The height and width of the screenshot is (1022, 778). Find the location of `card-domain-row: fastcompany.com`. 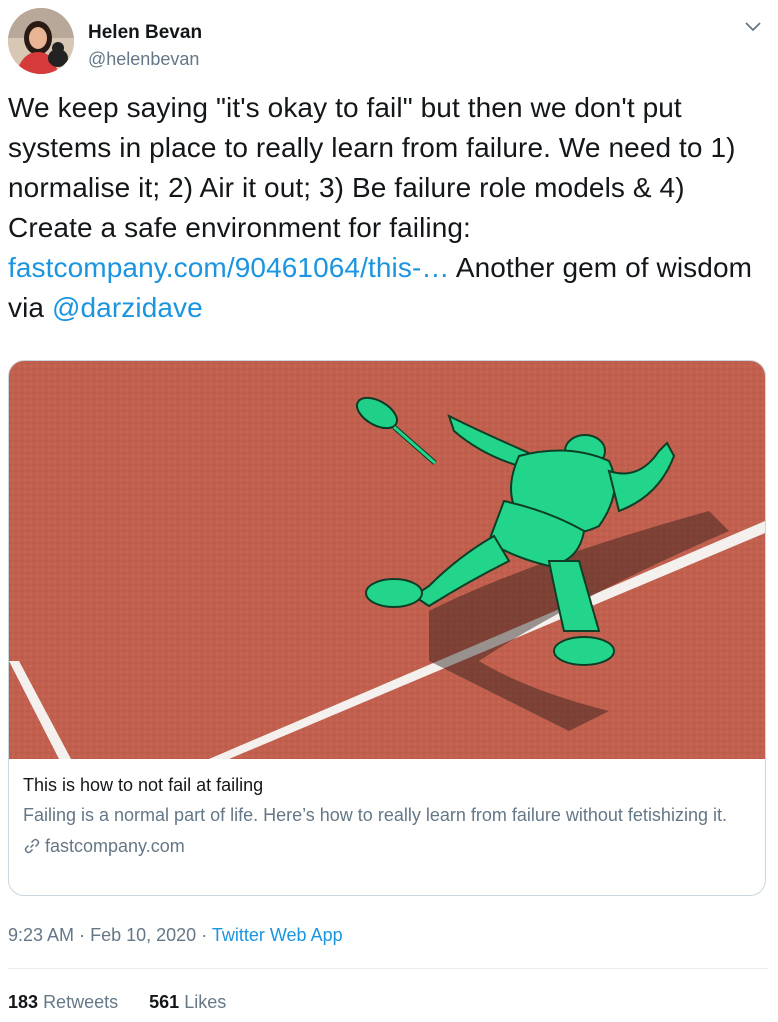

card-domain-row: fastcompany.com is located at coordinates (383, 846).